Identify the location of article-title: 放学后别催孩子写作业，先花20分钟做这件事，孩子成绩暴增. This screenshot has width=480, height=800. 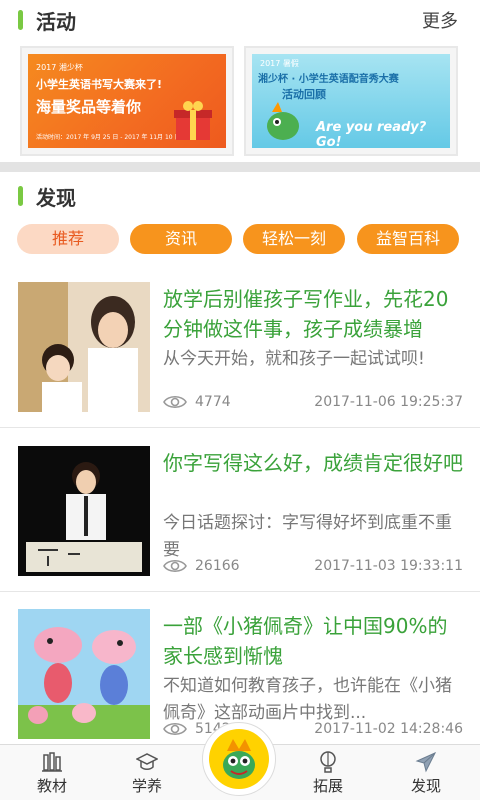
(306, 314).